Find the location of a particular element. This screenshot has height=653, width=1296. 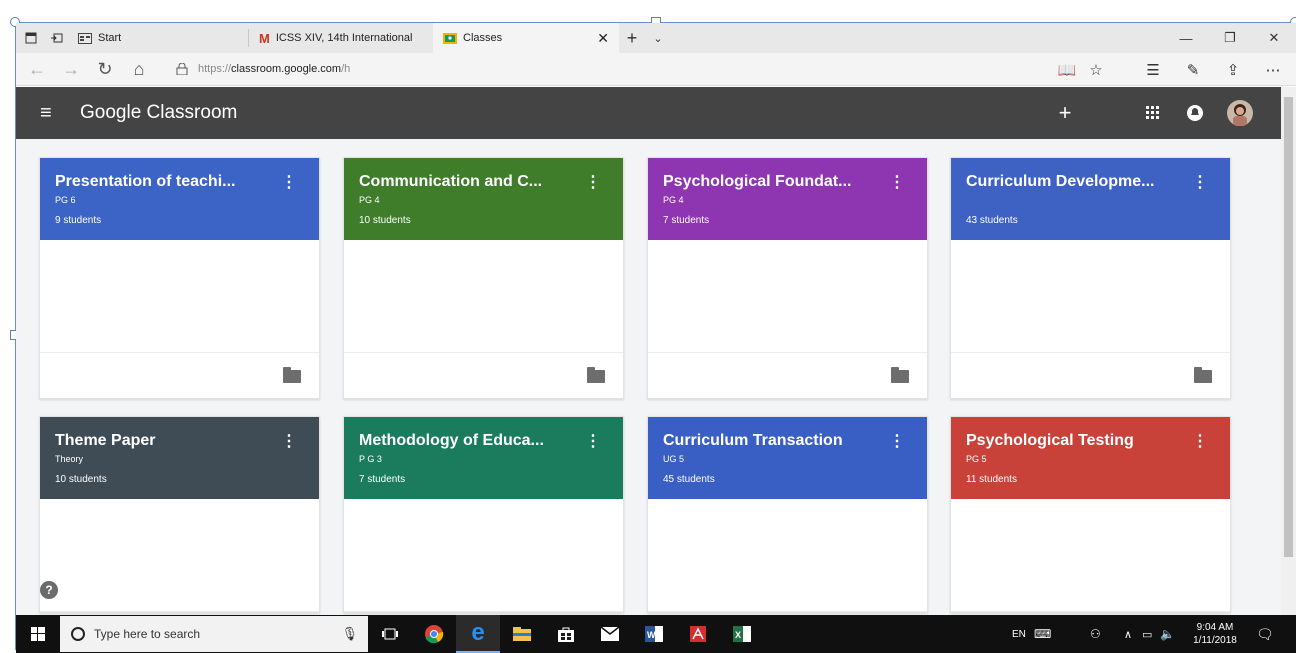

web-note-icon: ✎ is located at coordinates (1193, 69).